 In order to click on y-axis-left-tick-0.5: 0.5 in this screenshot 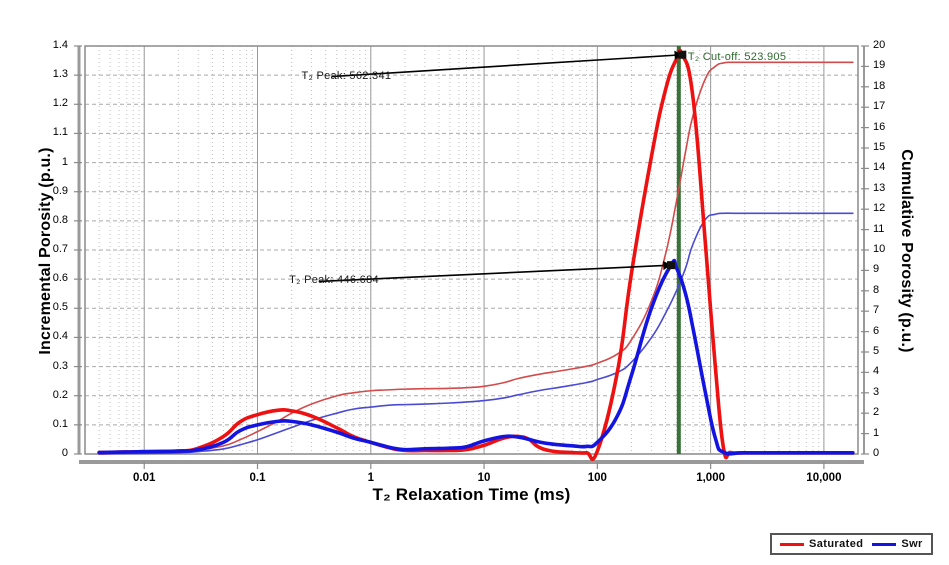, I will do `click(60, 307)`.